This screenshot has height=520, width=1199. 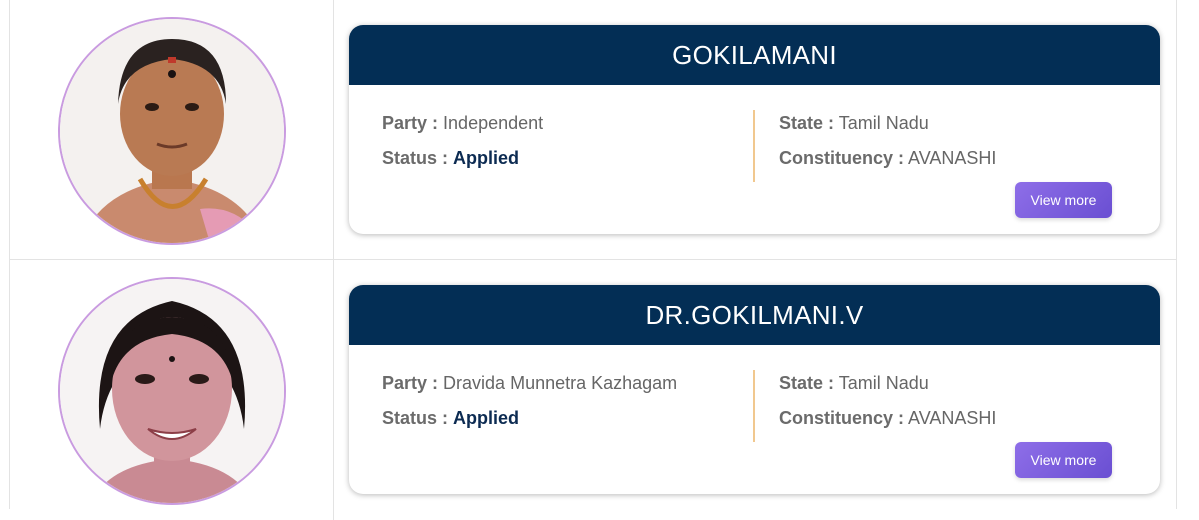 What do you see at coordinates (754, 55) in the screenshot?
I see `candidate-name: GOKILAMANI` at bounding box center [754, 55].